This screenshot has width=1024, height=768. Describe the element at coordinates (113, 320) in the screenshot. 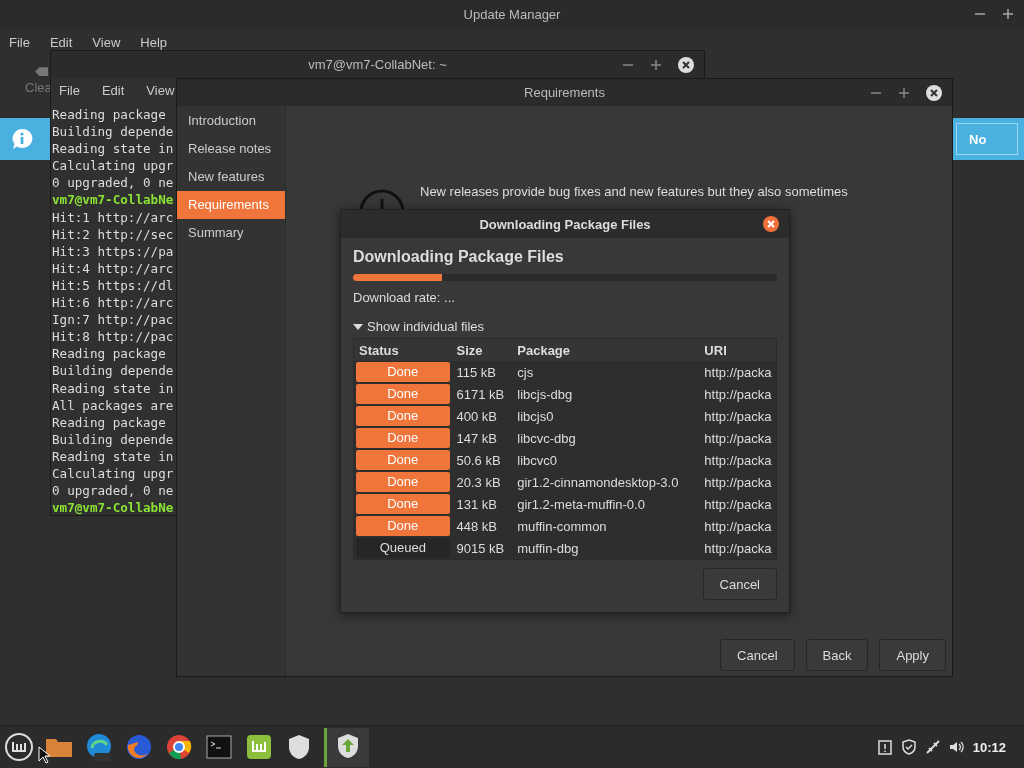

I see `terminal-line: Ign:7 http://pac` at that location.